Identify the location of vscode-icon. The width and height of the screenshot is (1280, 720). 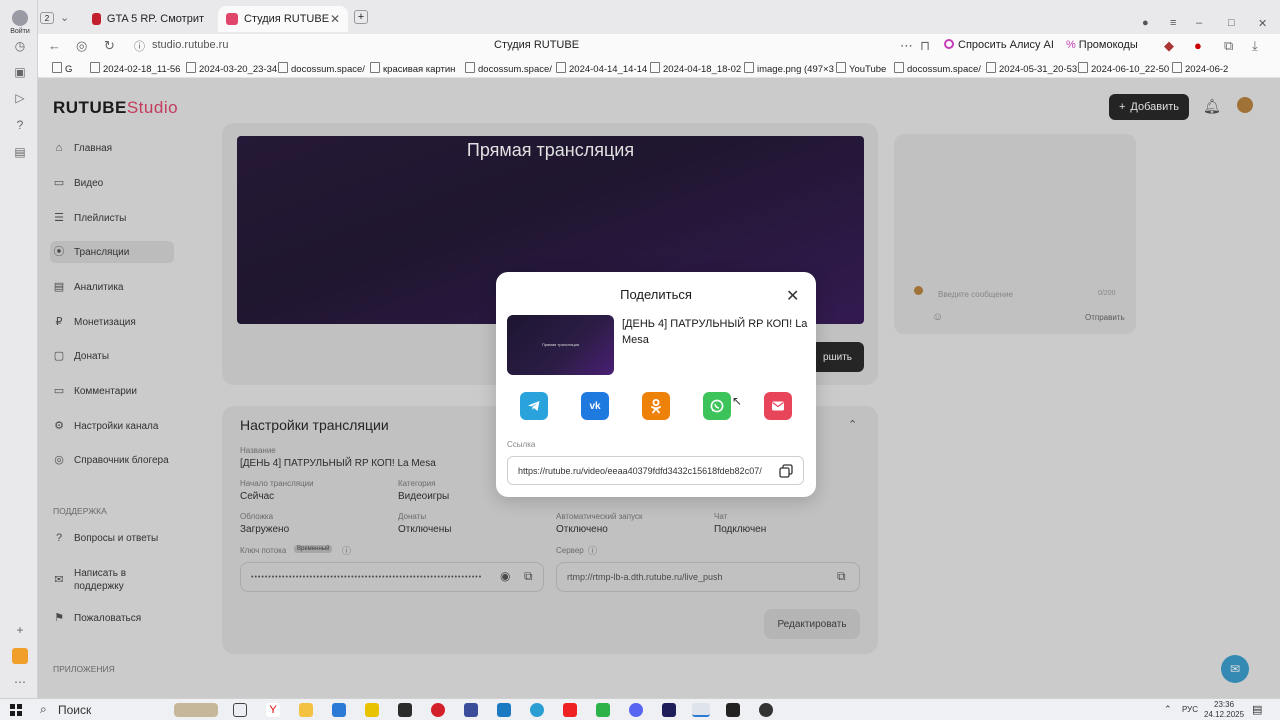
(669, 710).